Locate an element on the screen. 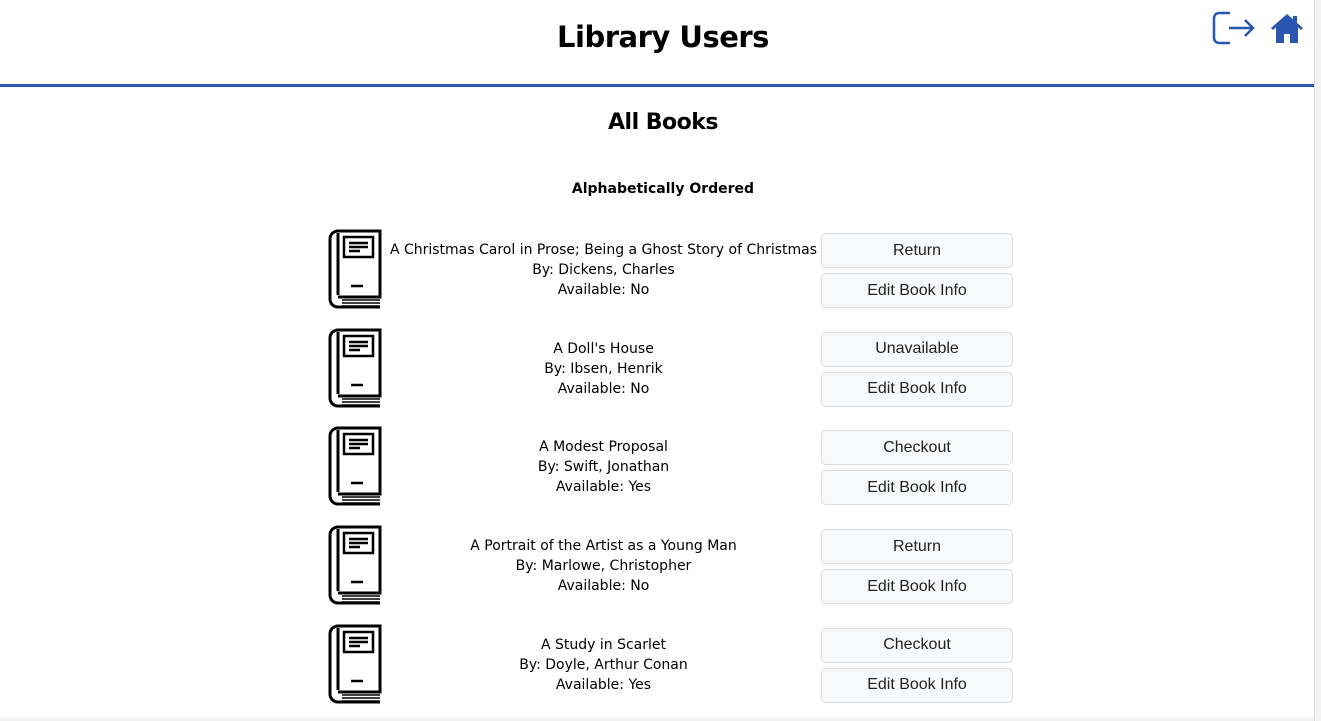  book-author: By: Ibsen, Henrik is located at coordinates (603, 368).